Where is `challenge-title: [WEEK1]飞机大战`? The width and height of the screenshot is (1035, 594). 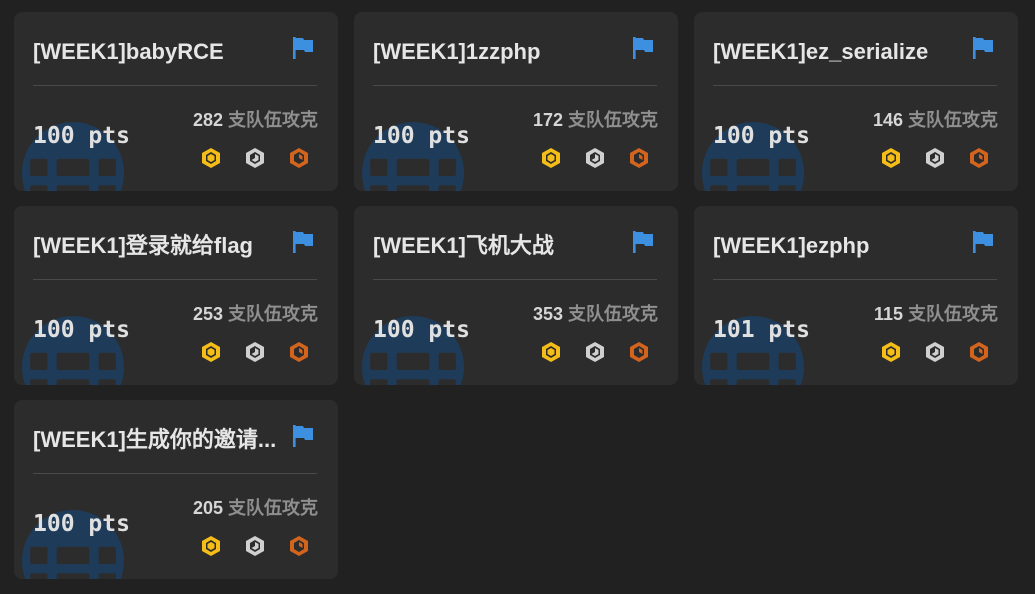 challenge-title: [WEEK1]飞机大战 is located at coordinates (463, 245).